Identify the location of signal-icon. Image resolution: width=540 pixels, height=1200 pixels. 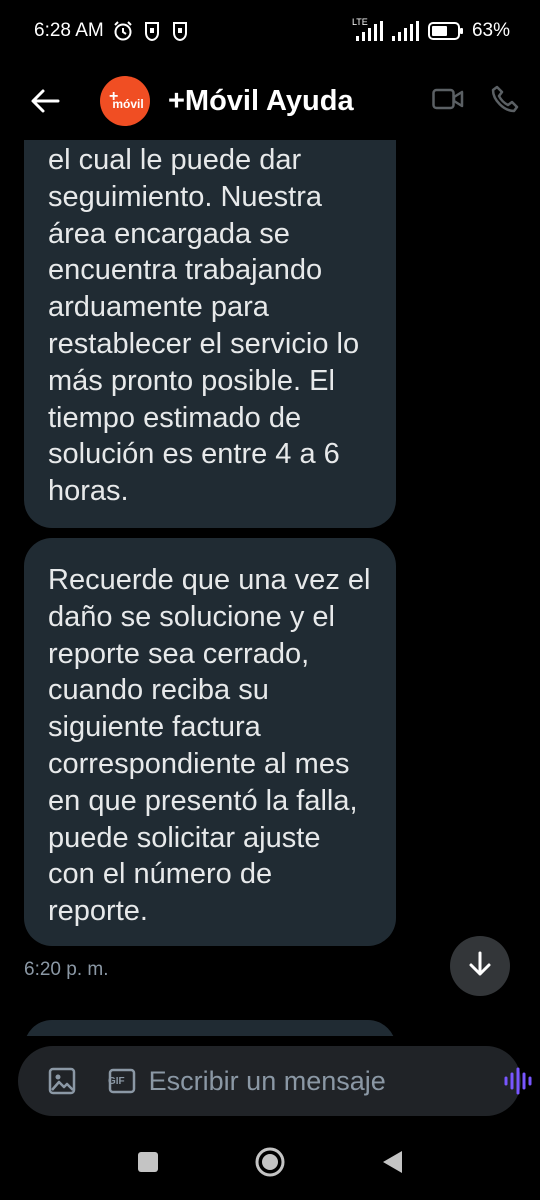
(405, 31).